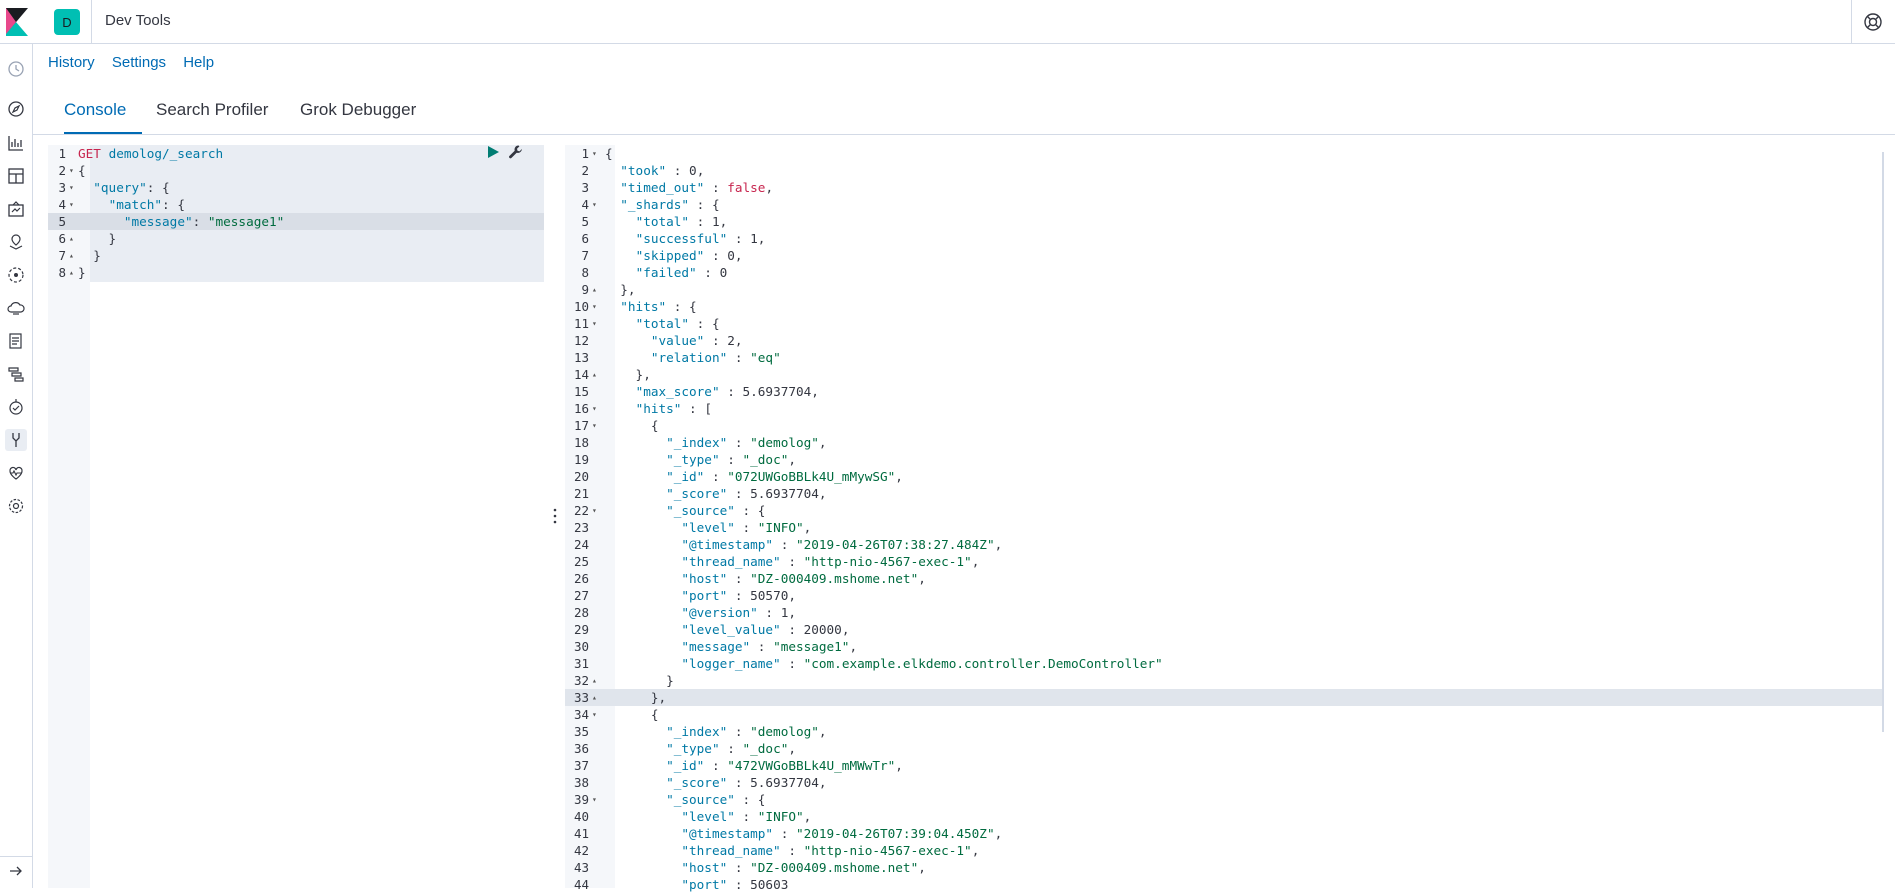 Image resolution: width=1895 pixels, height=893 pixels. Describe the element at coordinates (16, 109) in the screenshot. I see `compass-icon` at that location.